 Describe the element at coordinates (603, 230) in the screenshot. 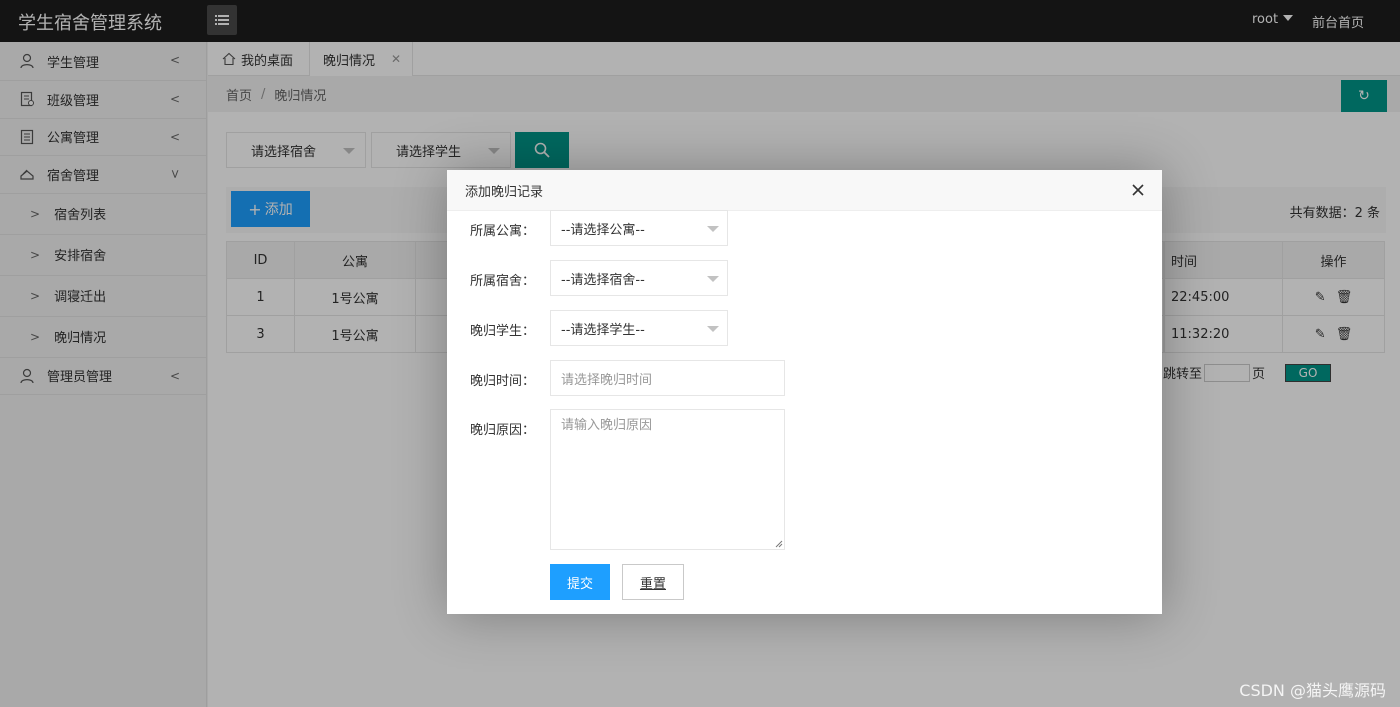

I see `apartment-select-value: --请选择公寓--` at that location.